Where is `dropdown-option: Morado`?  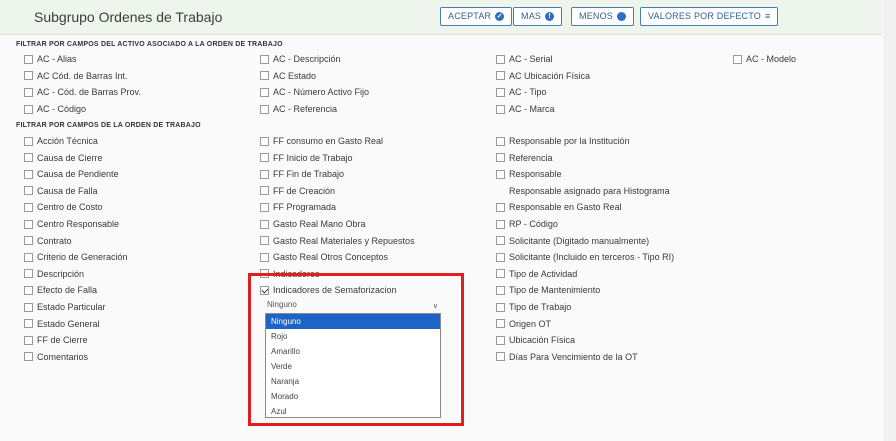
dropdown-option: Morado is located at coordinates (353, 396).